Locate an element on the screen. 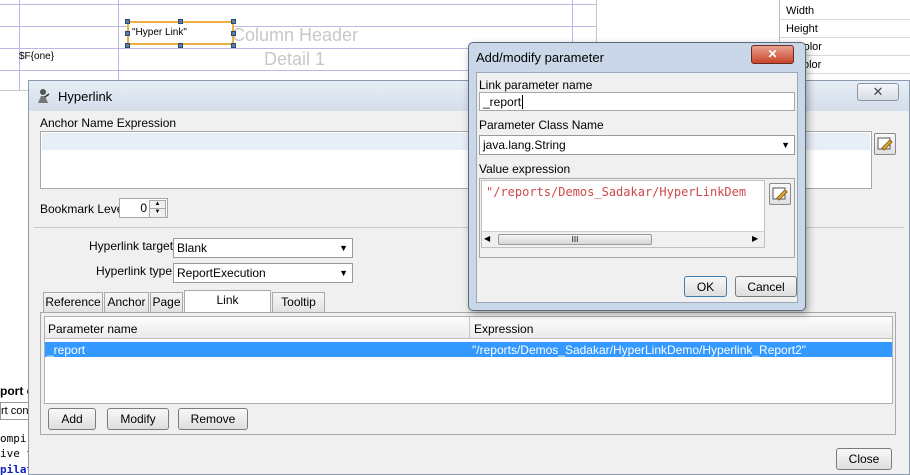  hyperlink-target-label: Hyperlink target is located at coordinates (131, 246).